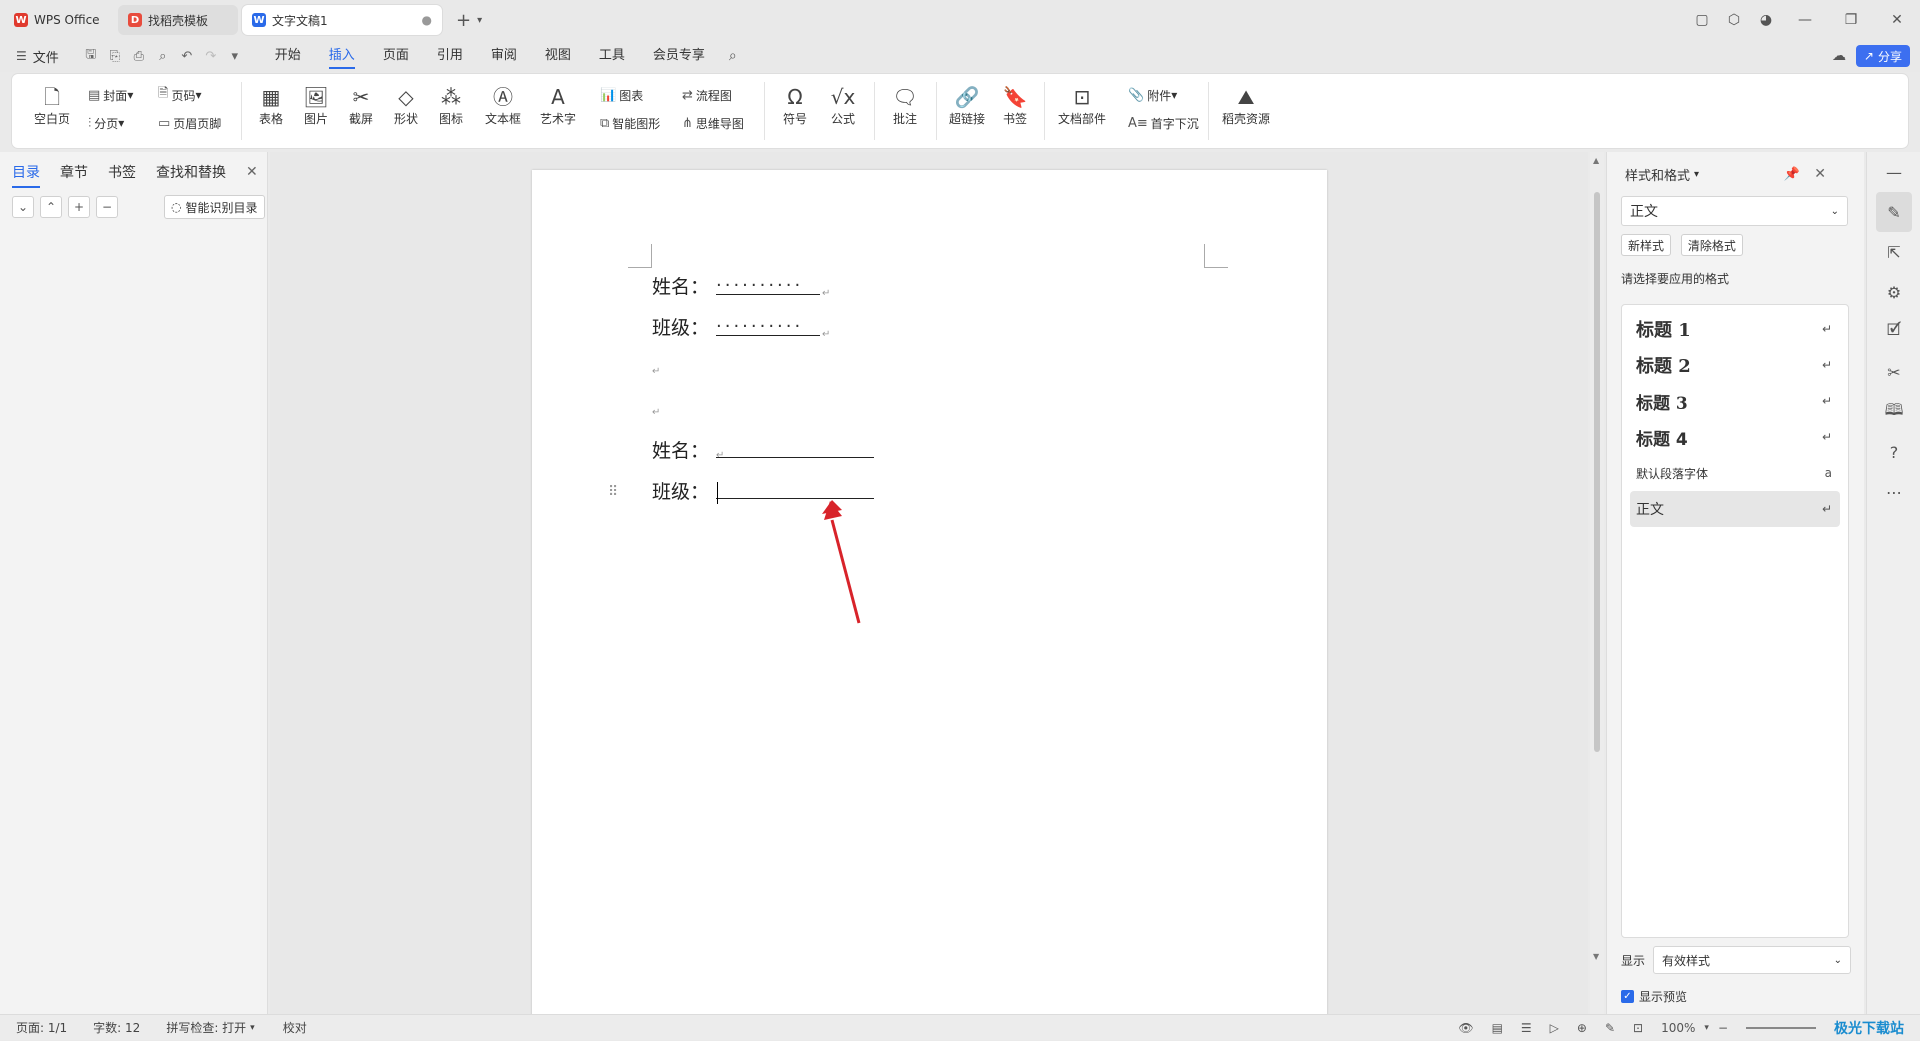 The width and height of the screenshot is (1920, 1041). Describe the element at coordinates (342, 56) in the screenshot. I see `menu-insert: 插入` at that location.